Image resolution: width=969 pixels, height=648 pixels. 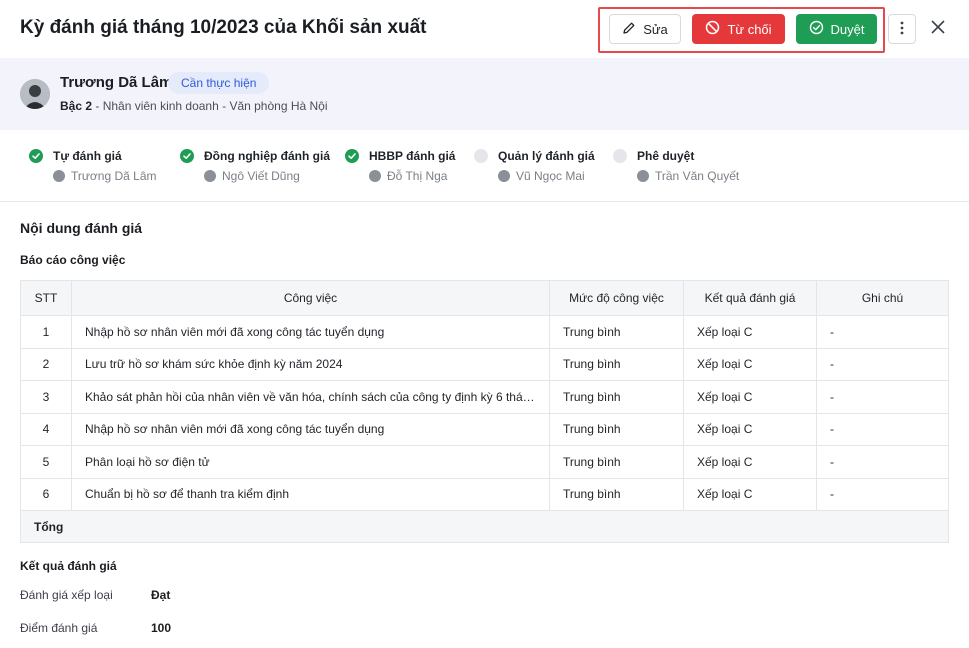 What do you see at coordinates (46, 332) in the screenshot?
I see `cell-stt: 1` at bounding box center [46, 332].